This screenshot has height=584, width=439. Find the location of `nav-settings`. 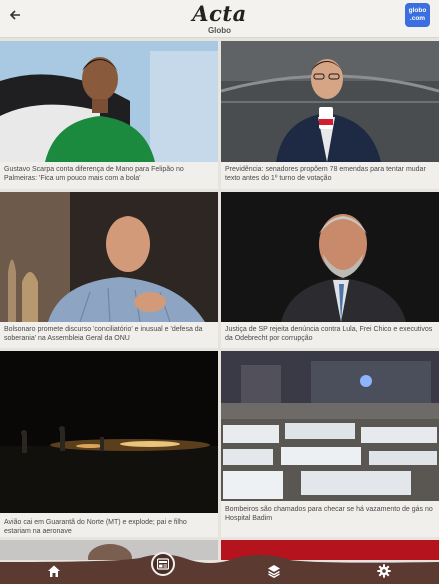

nav-settings is located at coordinates (384, 571).